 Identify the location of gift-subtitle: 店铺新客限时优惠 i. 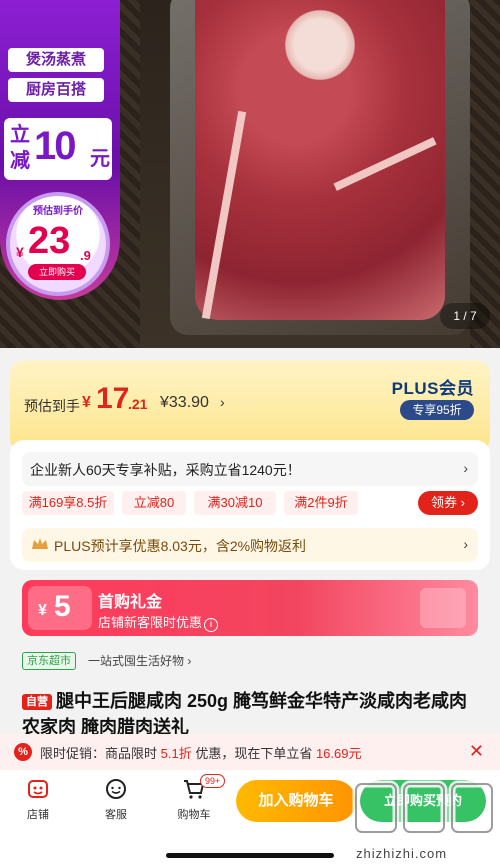
(158, 622).